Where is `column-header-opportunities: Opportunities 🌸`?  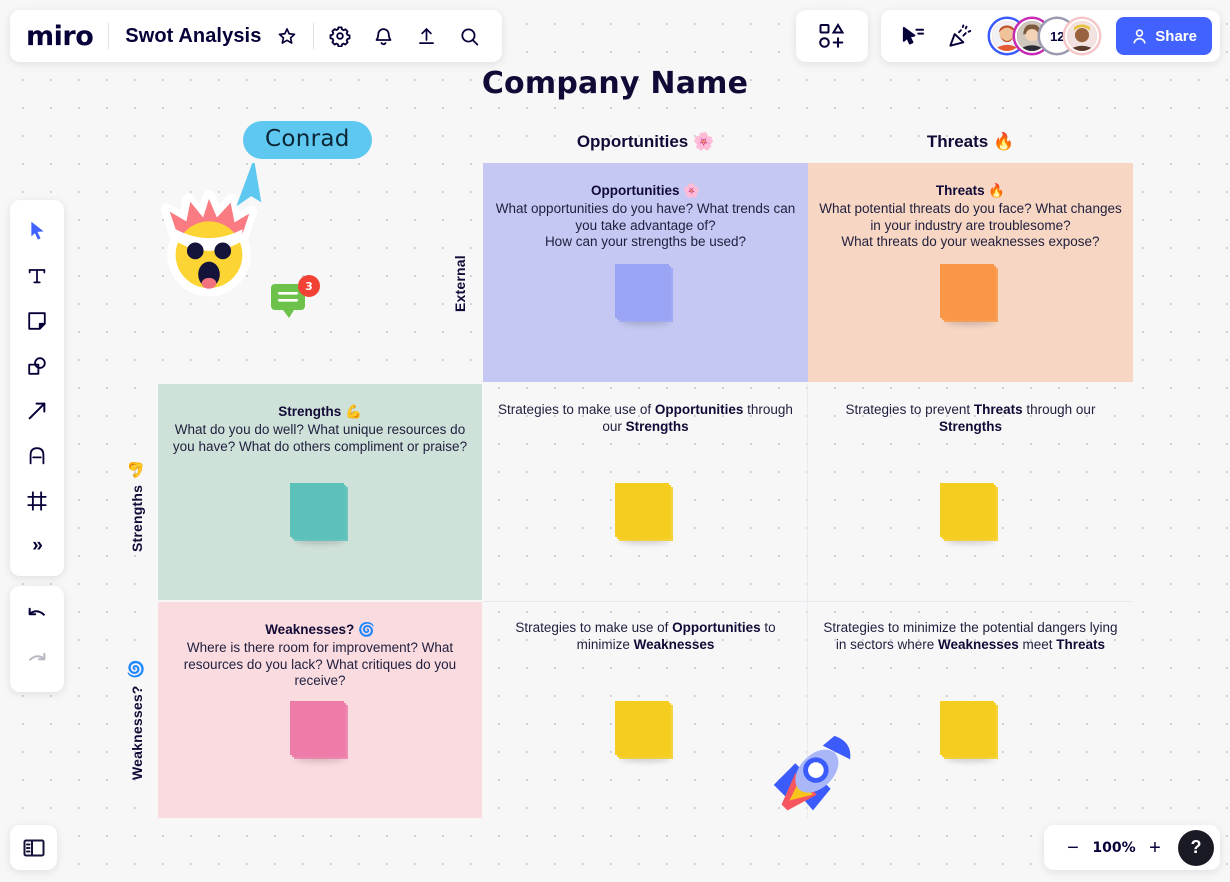 column-header-opportunities: Opportunities 🌸 is located at coordinates (645, 141).